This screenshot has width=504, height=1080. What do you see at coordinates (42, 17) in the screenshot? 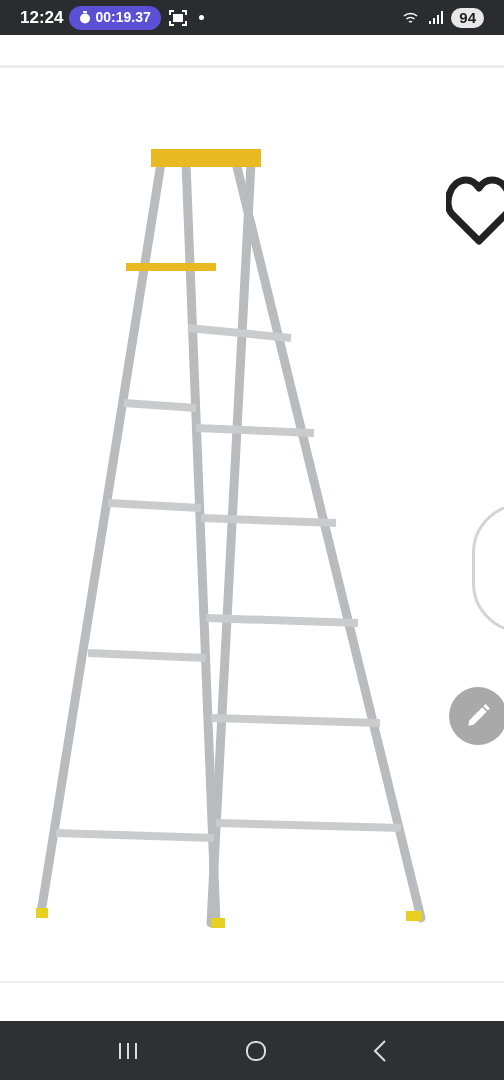
I see `clock-time: 12:24` at bounding box center [42, 17].